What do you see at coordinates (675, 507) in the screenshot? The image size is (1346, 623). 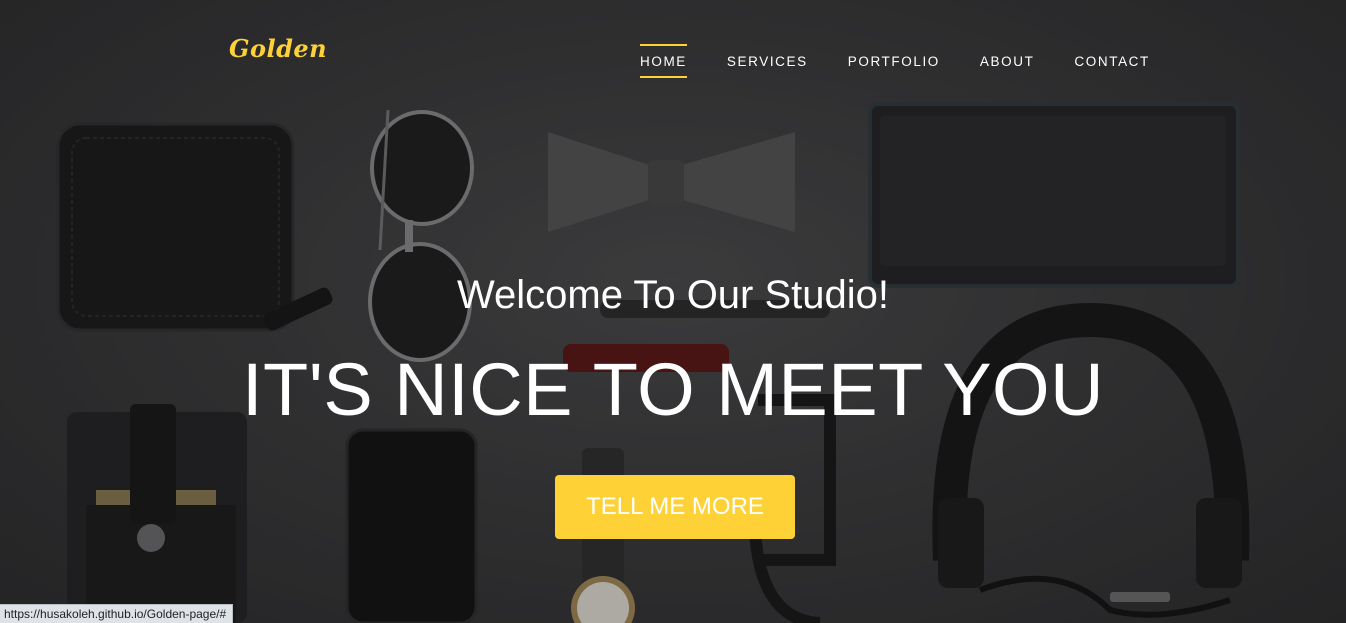 I see `tell-me-more-button: TELL ME MORE` at bounding box center [675, 507].